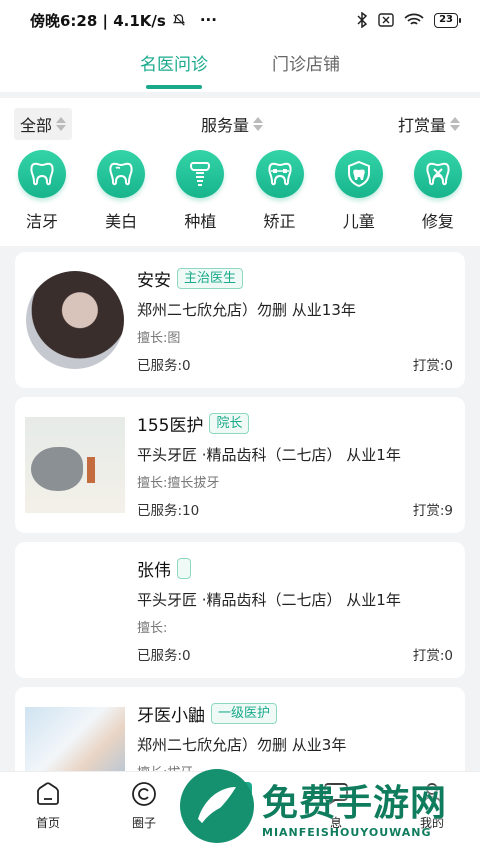 The image size is (480, 853). Describe the element at coordinates (358, 174) in the screenshot. I see `child-shield-icon` at that location.